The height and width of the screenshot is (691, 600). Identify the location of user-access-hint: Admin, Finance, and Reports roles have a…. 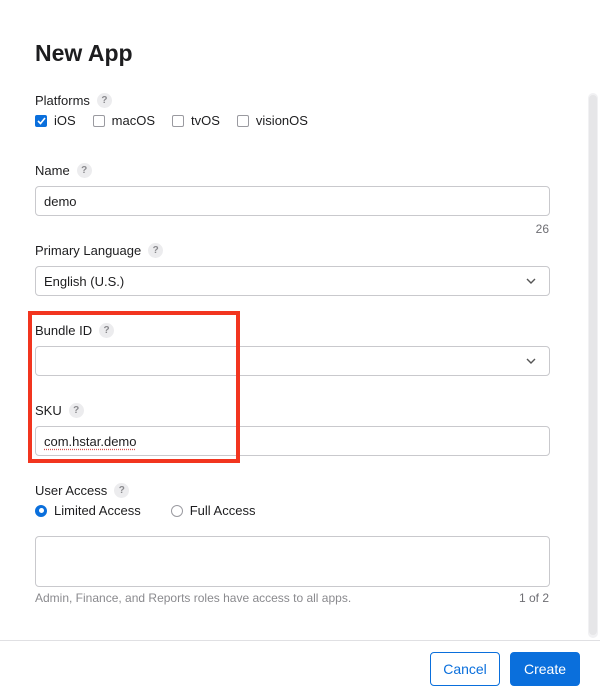
(193, 598).